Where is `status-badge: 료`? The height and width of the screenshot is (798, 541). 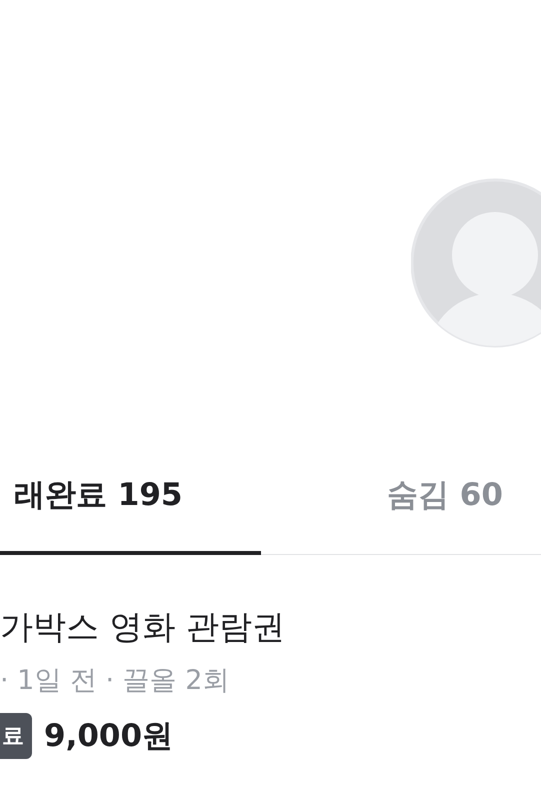 status-badge: 료 is located at coordinates (16, 736).